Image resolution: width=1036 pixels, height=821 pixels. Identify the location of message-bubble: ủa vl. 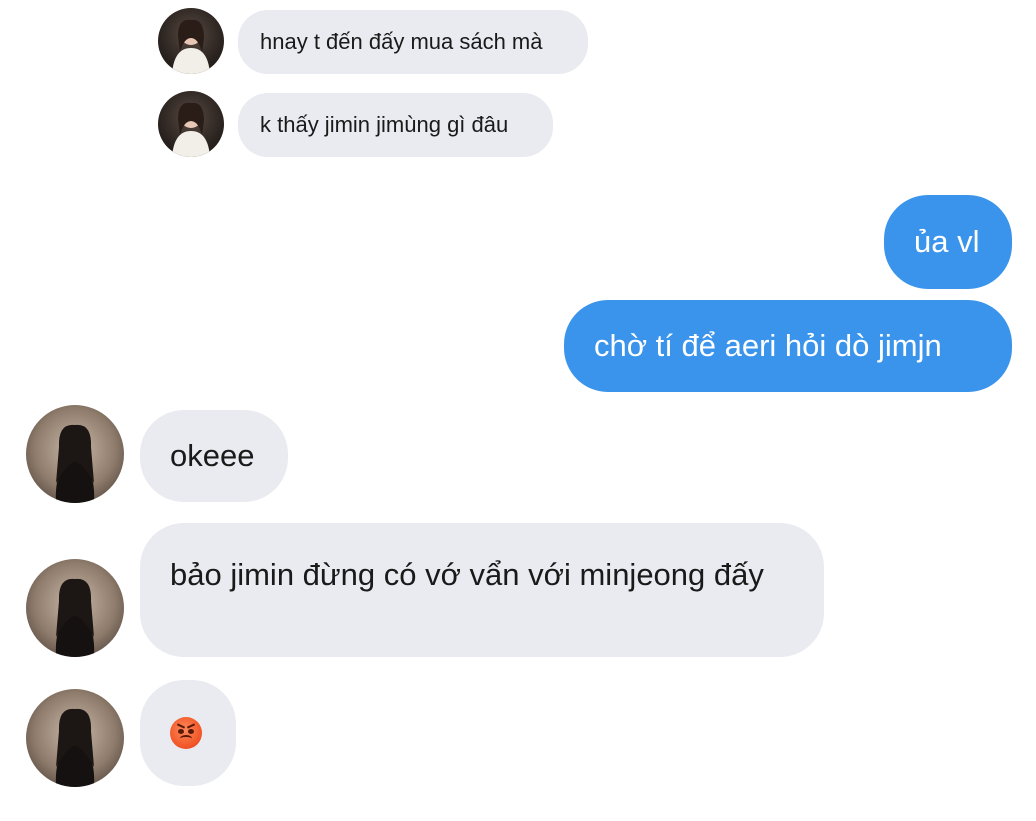
(948, 242).